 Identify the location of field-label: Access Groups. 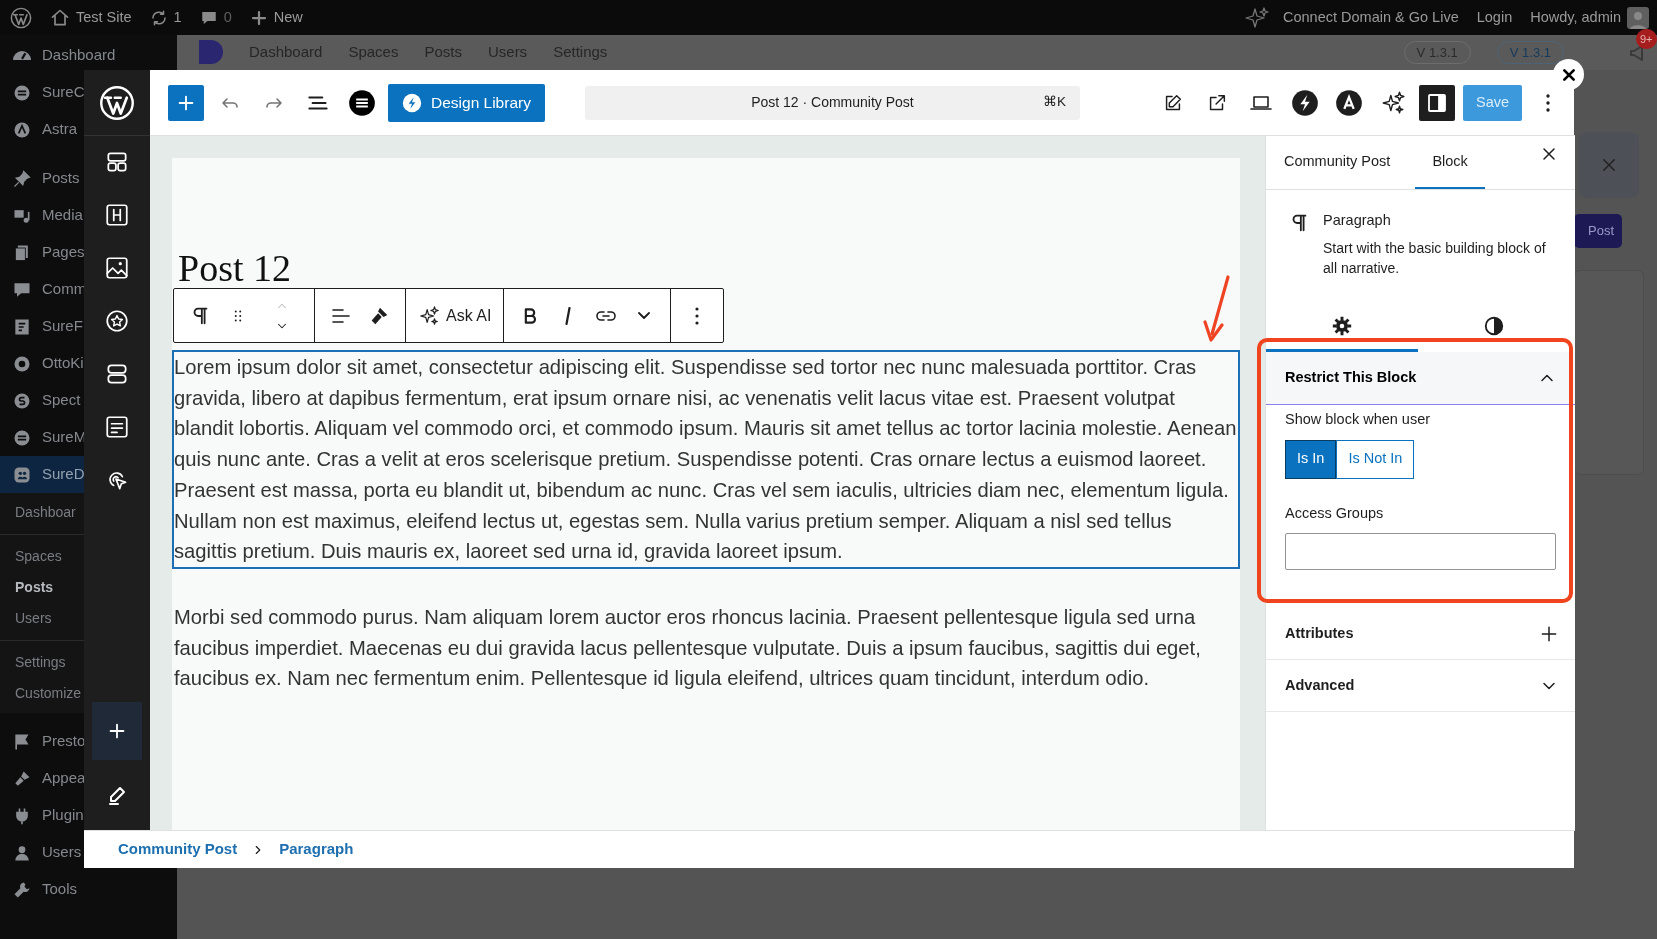
(1335, 513).